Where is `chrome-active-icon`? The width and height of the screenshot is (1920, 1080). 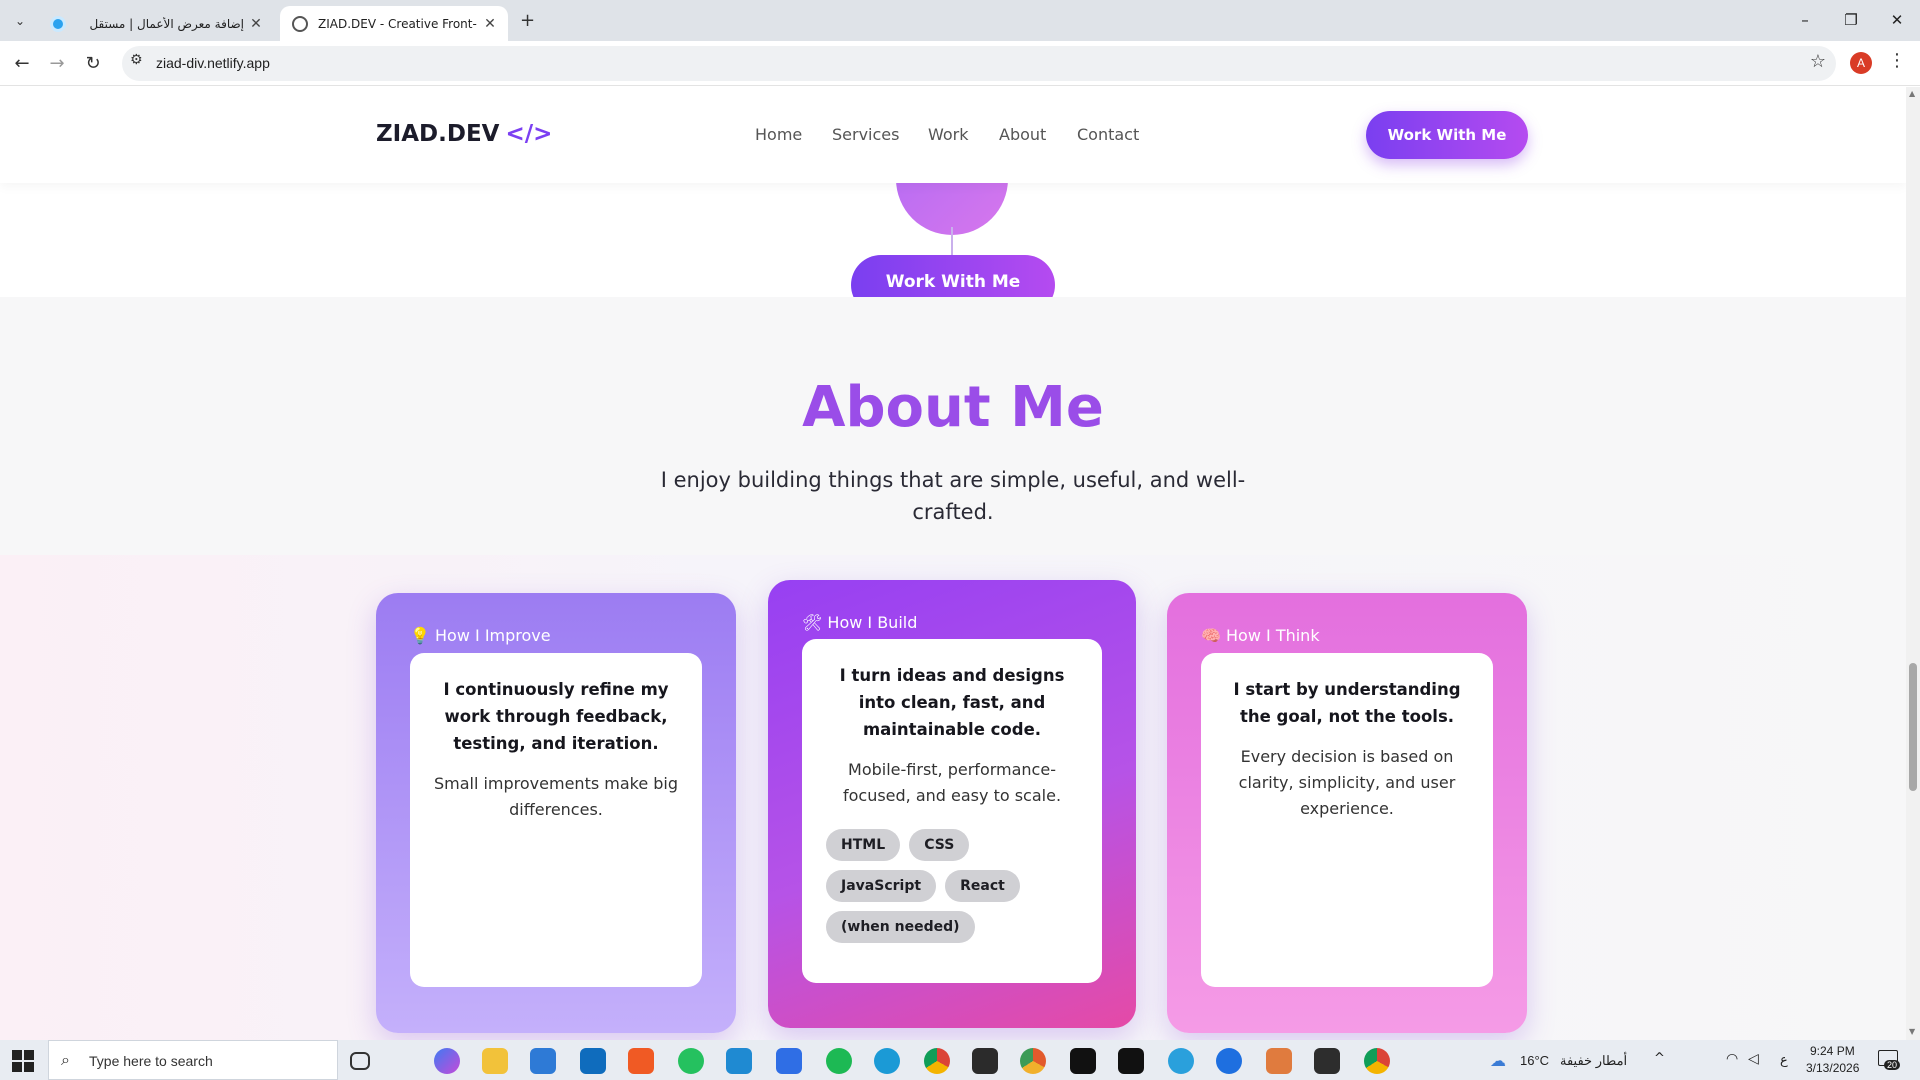 chrome-active-icon is located at coordinates (1377, 1061).